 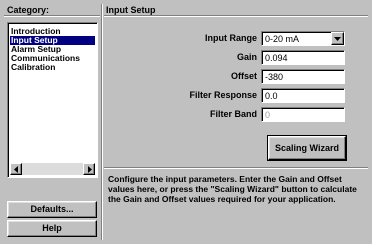 I want to click on arrow-left-icon, so click(x=16, y=169).